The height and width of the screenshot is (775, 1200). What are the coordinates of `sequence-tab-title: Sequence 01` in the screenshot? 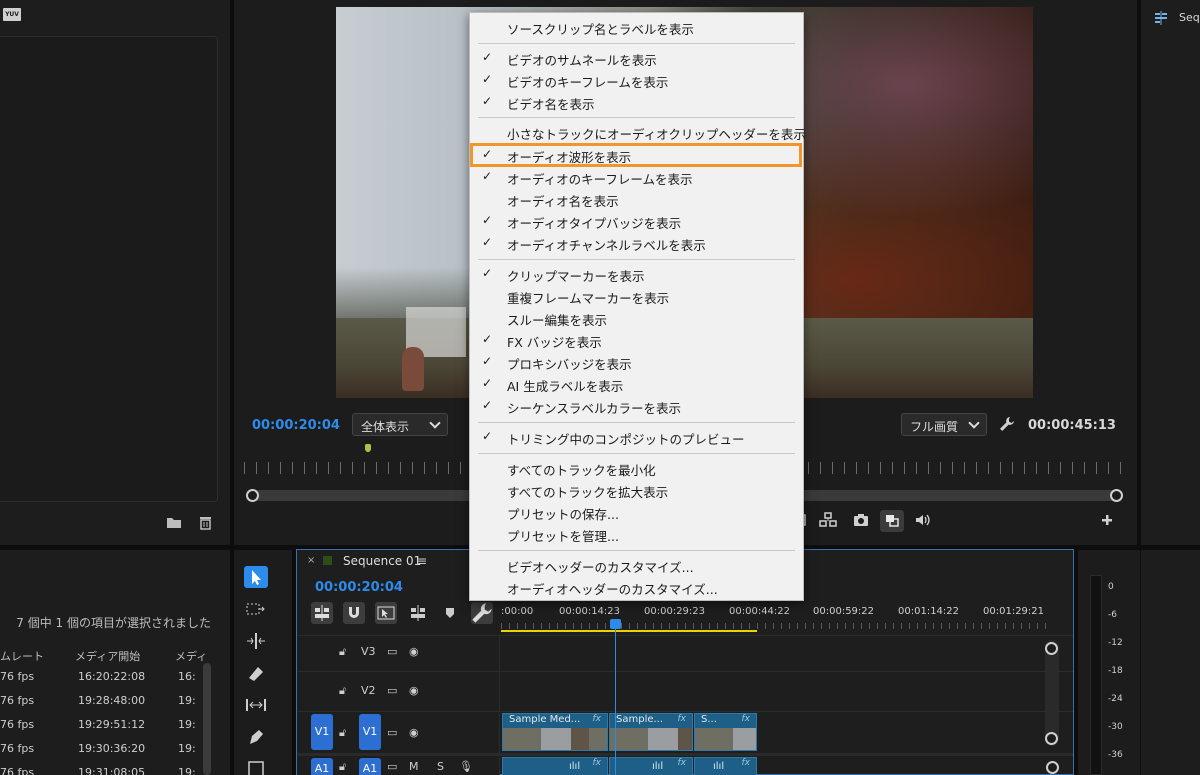 It's located at (382, 561).